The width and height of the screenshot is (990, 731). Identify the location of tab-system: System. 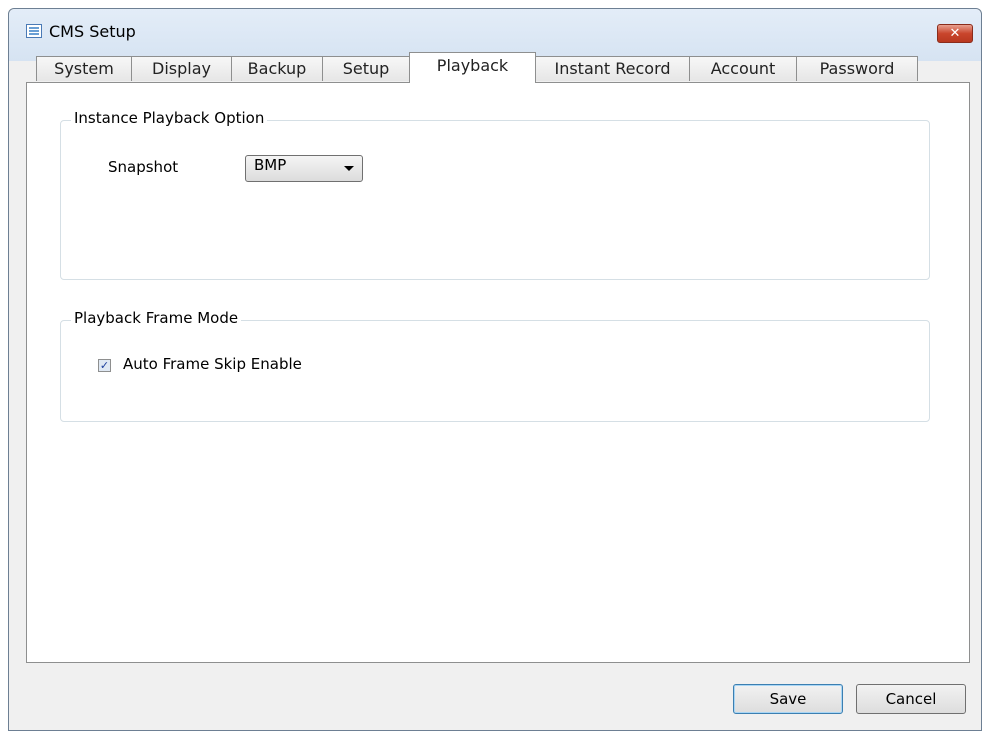
(84, 68).